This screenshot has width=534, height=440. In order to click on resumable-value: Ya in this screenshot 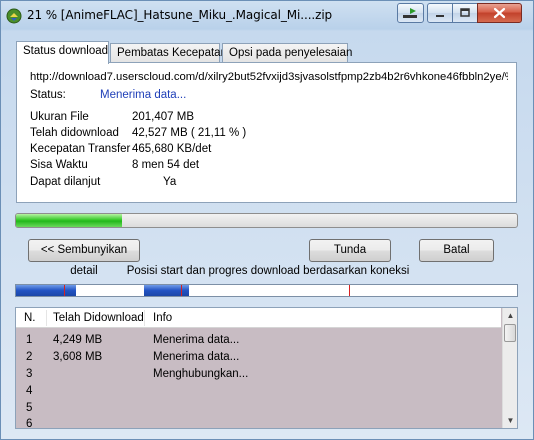, I will do `click(170, 182)`.